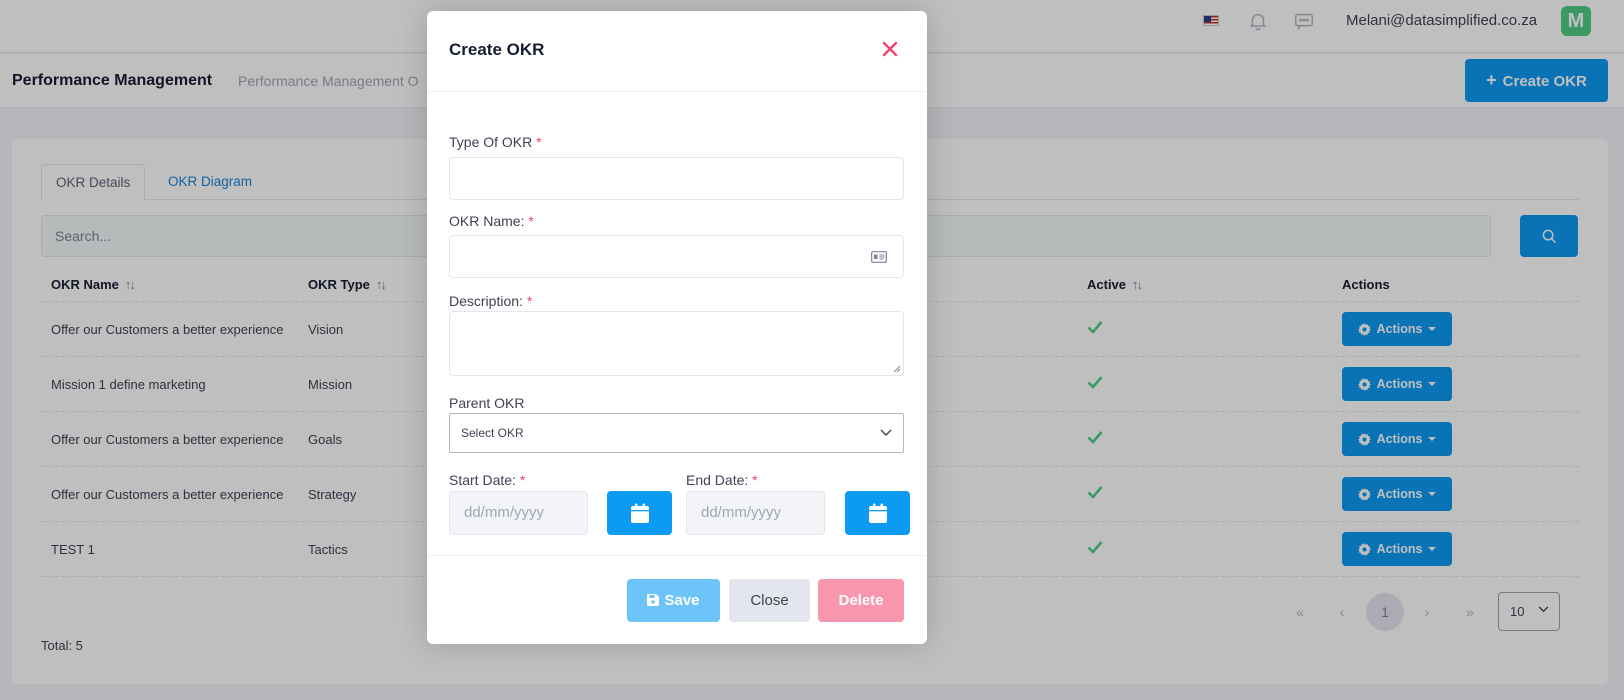  What do you see at coordinates (755, 513) in the screenshot?
I see `end-date-input: dd/mm/yyyy` at bounding box center [755, 513].